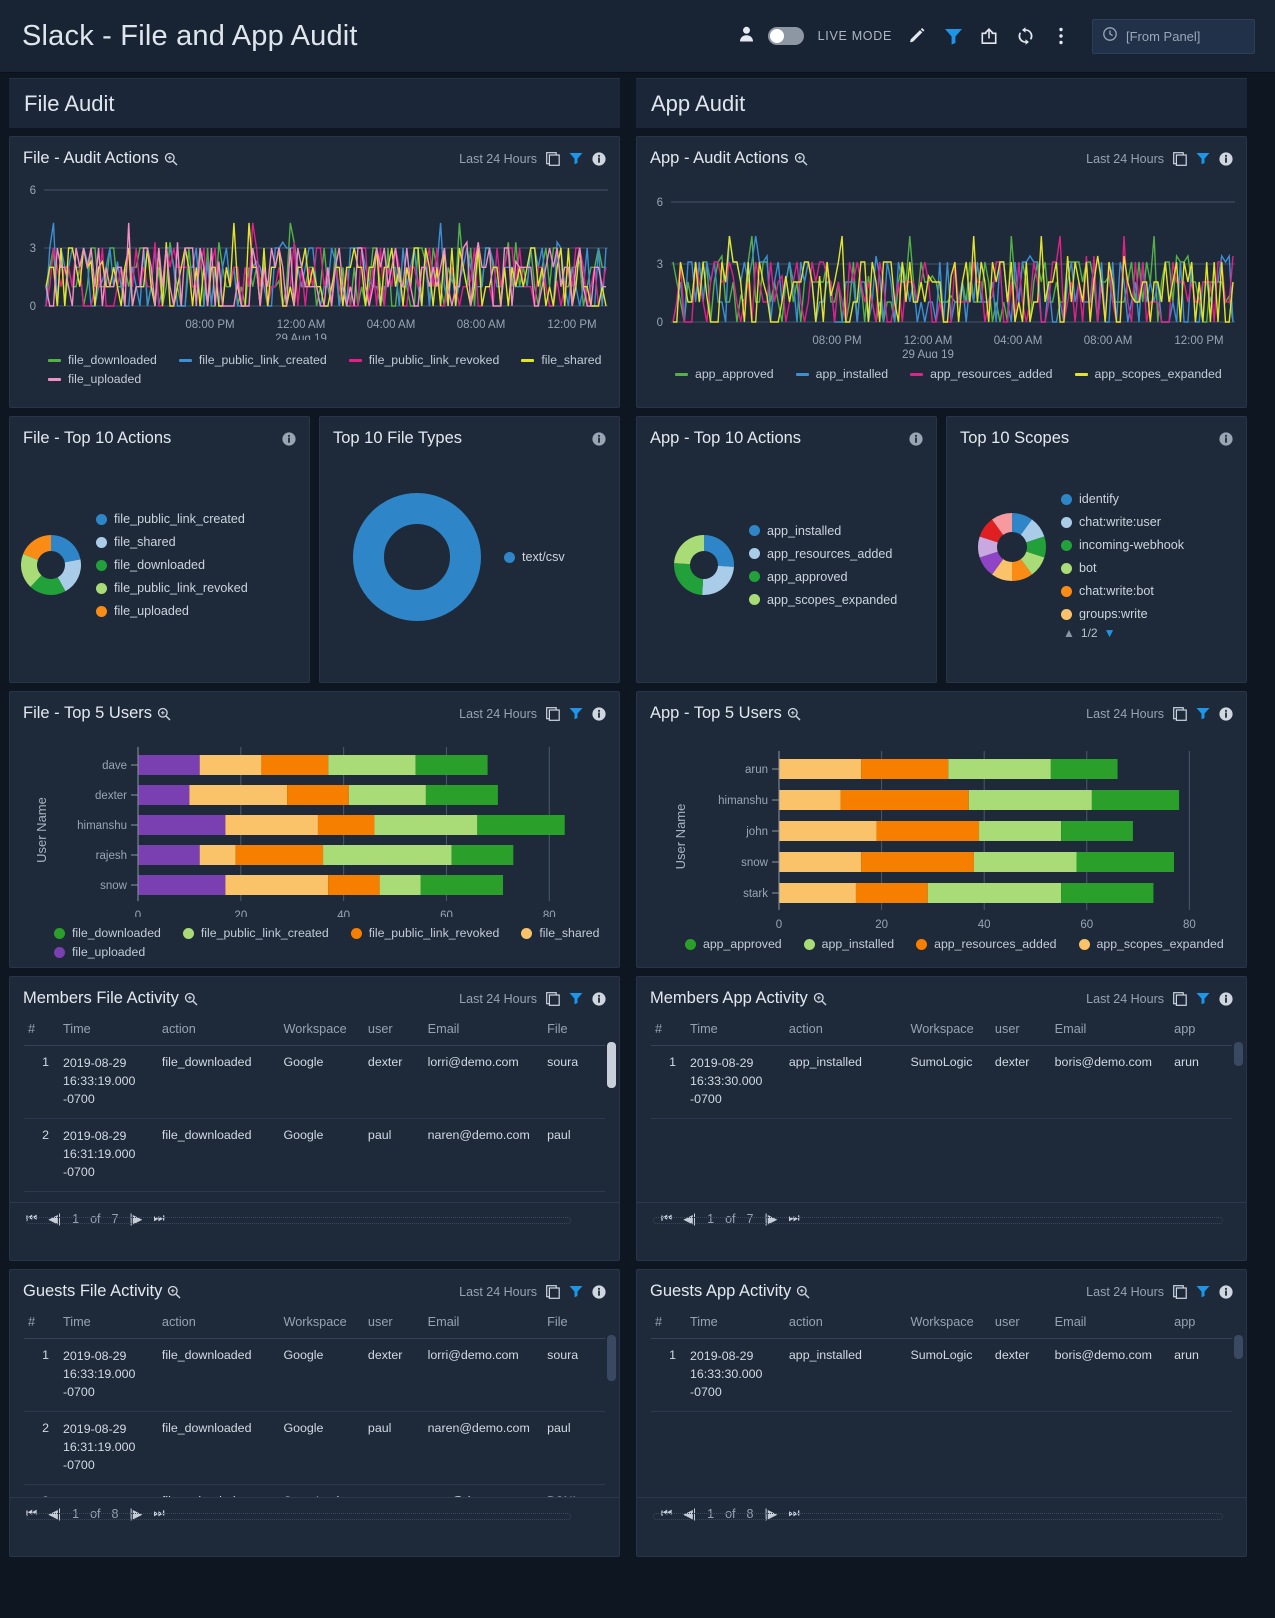 This screenshot has height=1618, width=1275. What do you see at coordinates (534, 557) in the screenshot?
I see `legend-item: text/csv` at bounding box center [534, 557].